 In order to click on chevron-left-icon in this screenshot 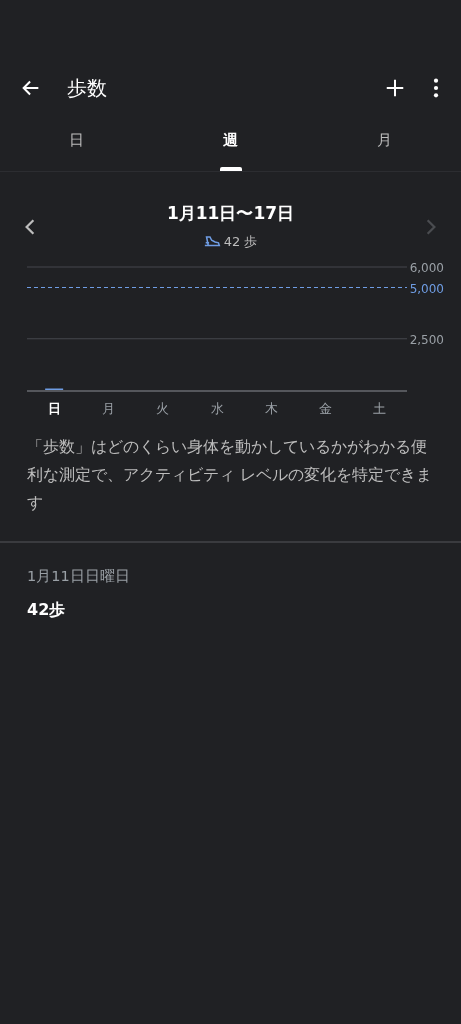, I will do `click(30, 227)`.